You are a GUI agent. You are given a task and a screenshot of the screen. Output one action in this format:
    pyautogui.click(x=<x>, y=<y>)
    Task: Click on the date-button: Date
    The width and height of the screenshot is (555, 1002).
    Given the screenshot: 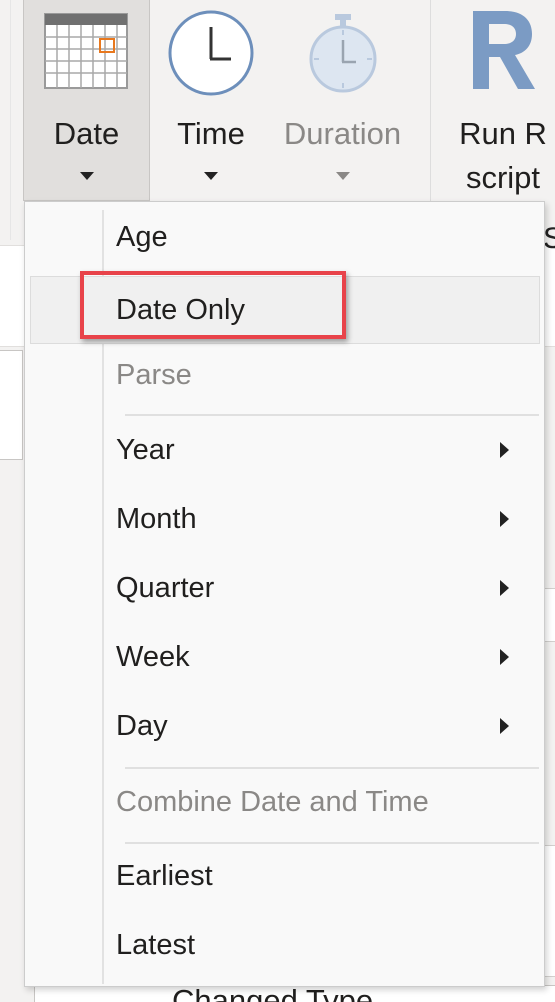 What is the action you would take?
    pyautogui.click(x=86, y=100)
    